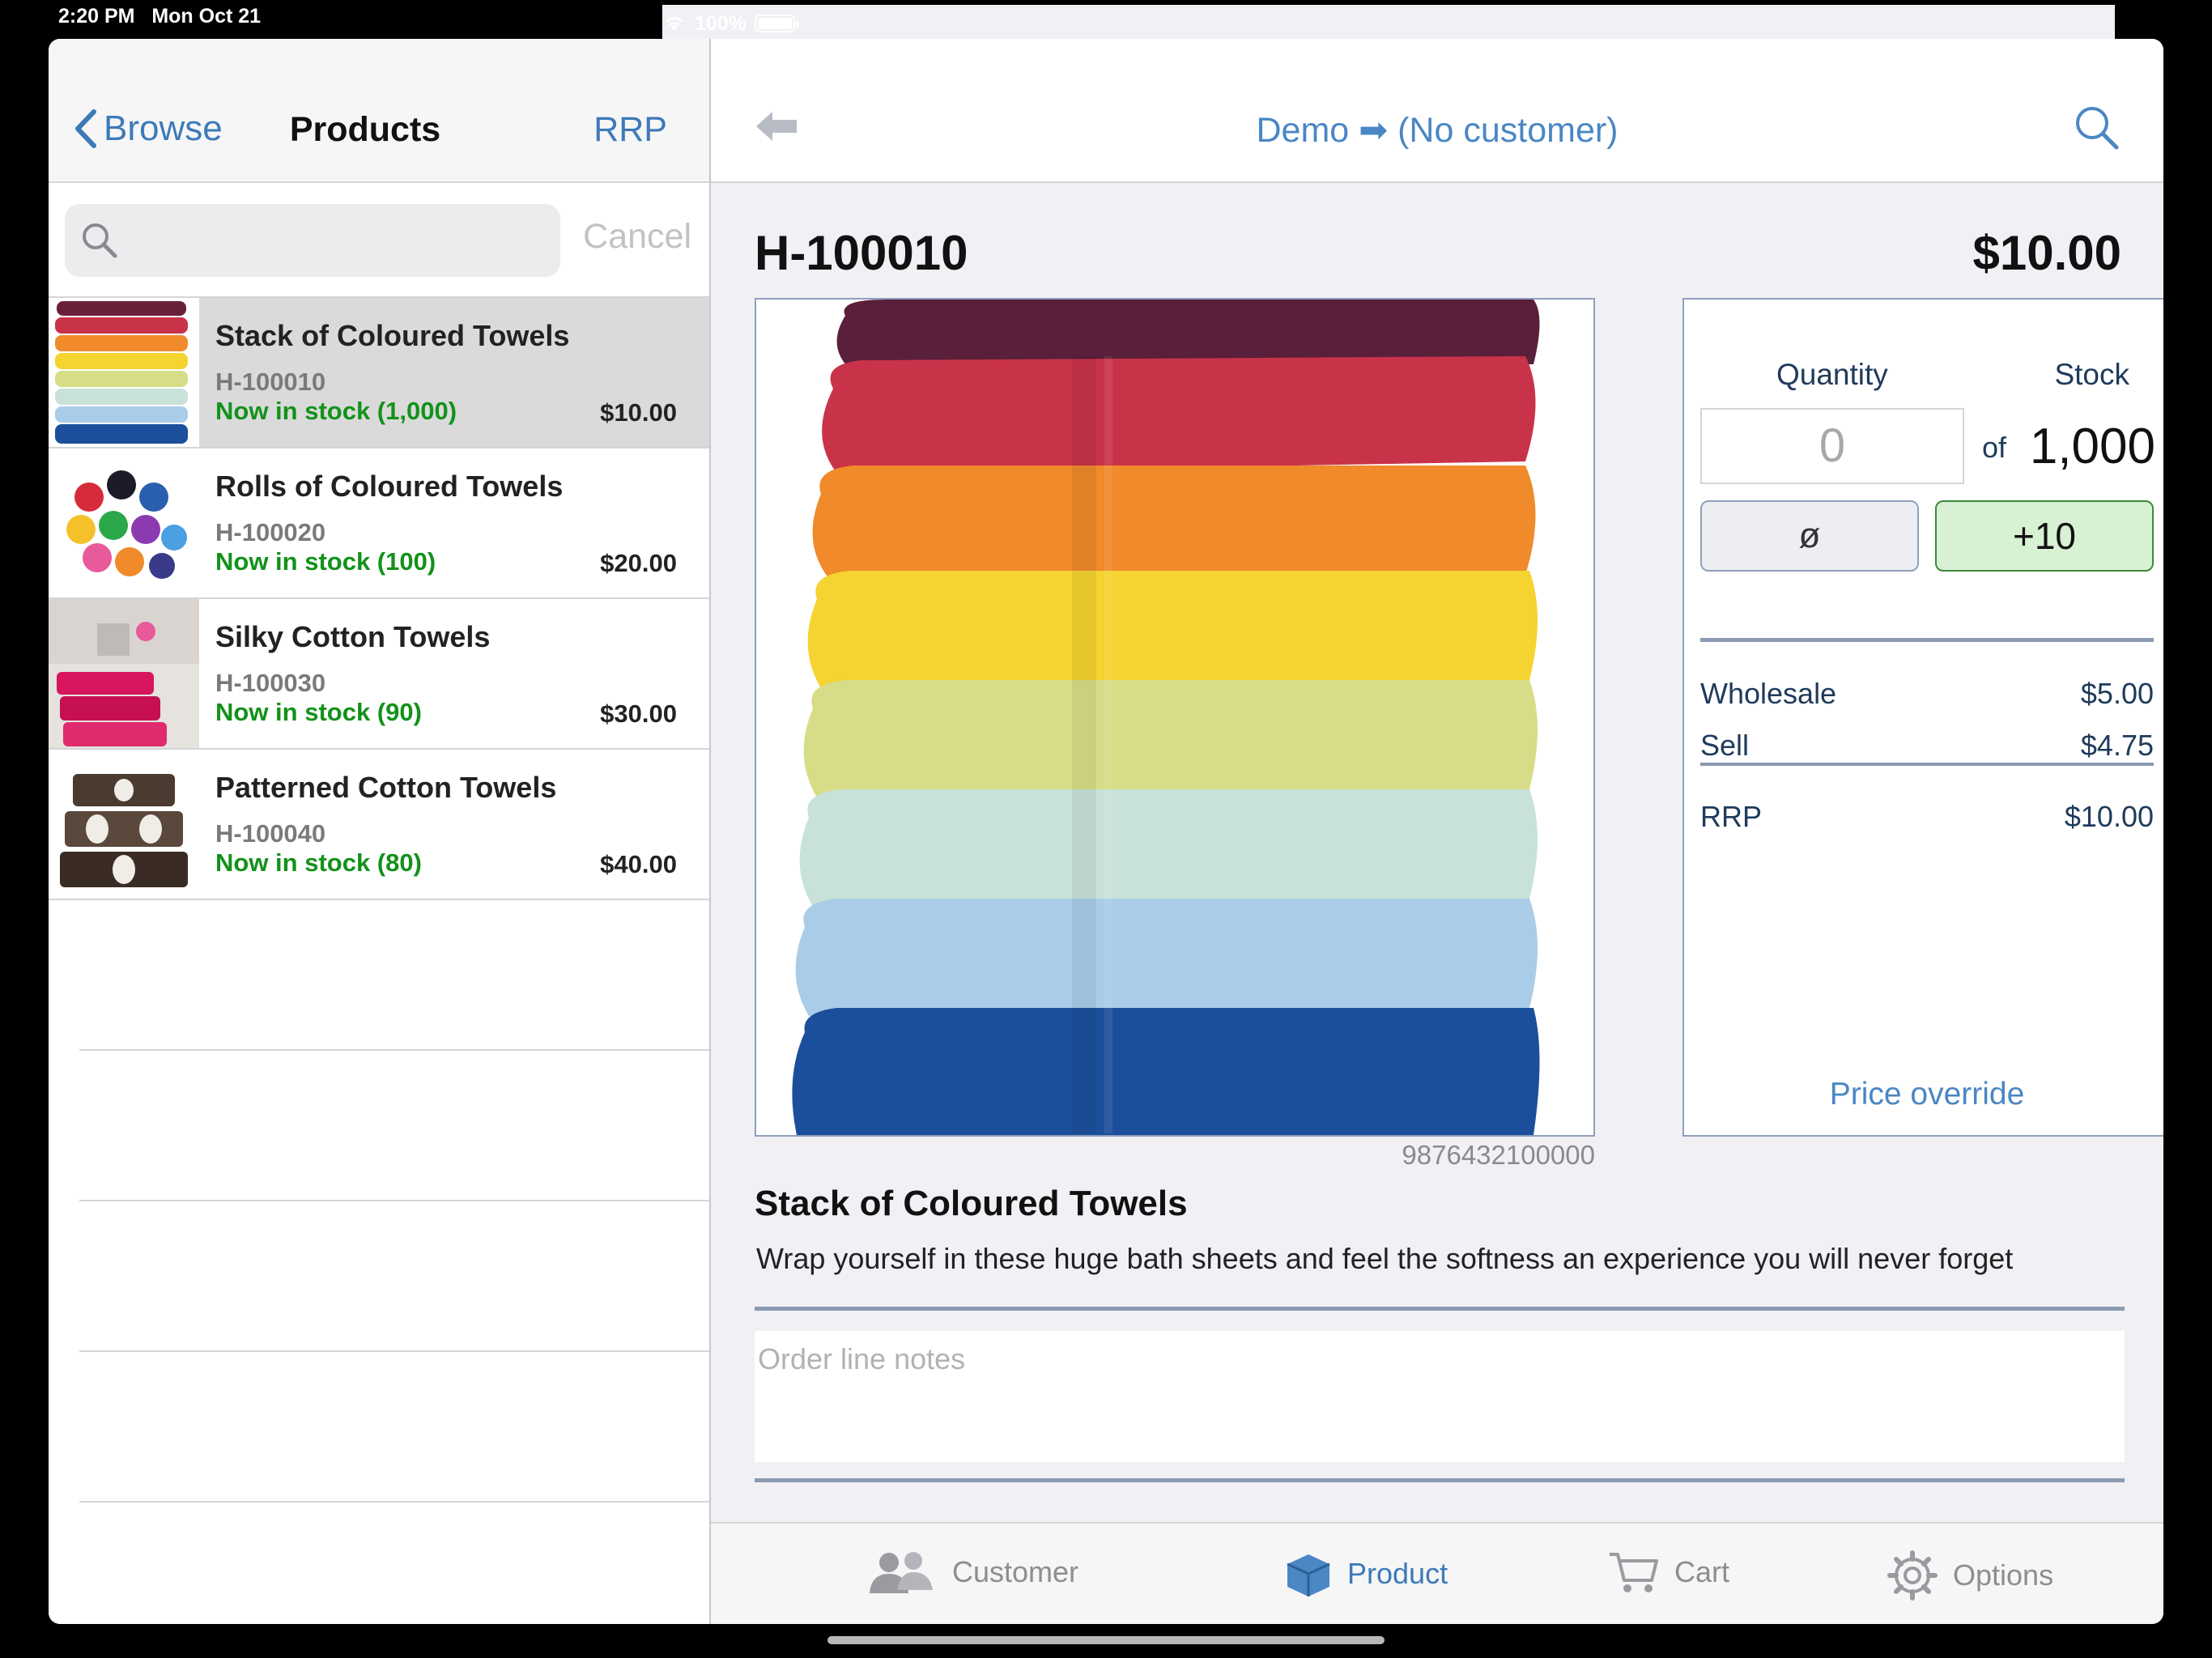 The width and height of the screenshot is (2212, 1658). I want to click on product-code: H-100030, so click(270, 683).